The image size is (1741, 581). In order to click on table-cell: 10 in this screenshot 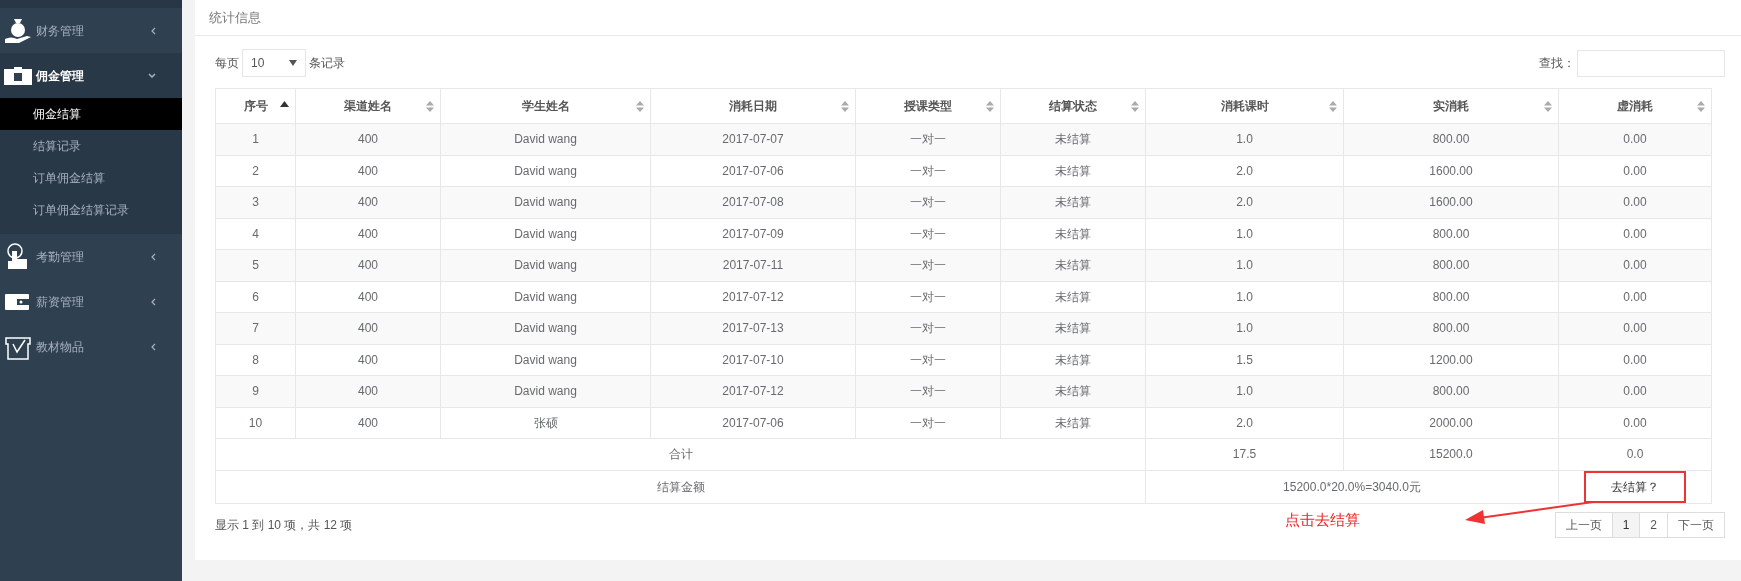, I will do `click(255, 423)`.